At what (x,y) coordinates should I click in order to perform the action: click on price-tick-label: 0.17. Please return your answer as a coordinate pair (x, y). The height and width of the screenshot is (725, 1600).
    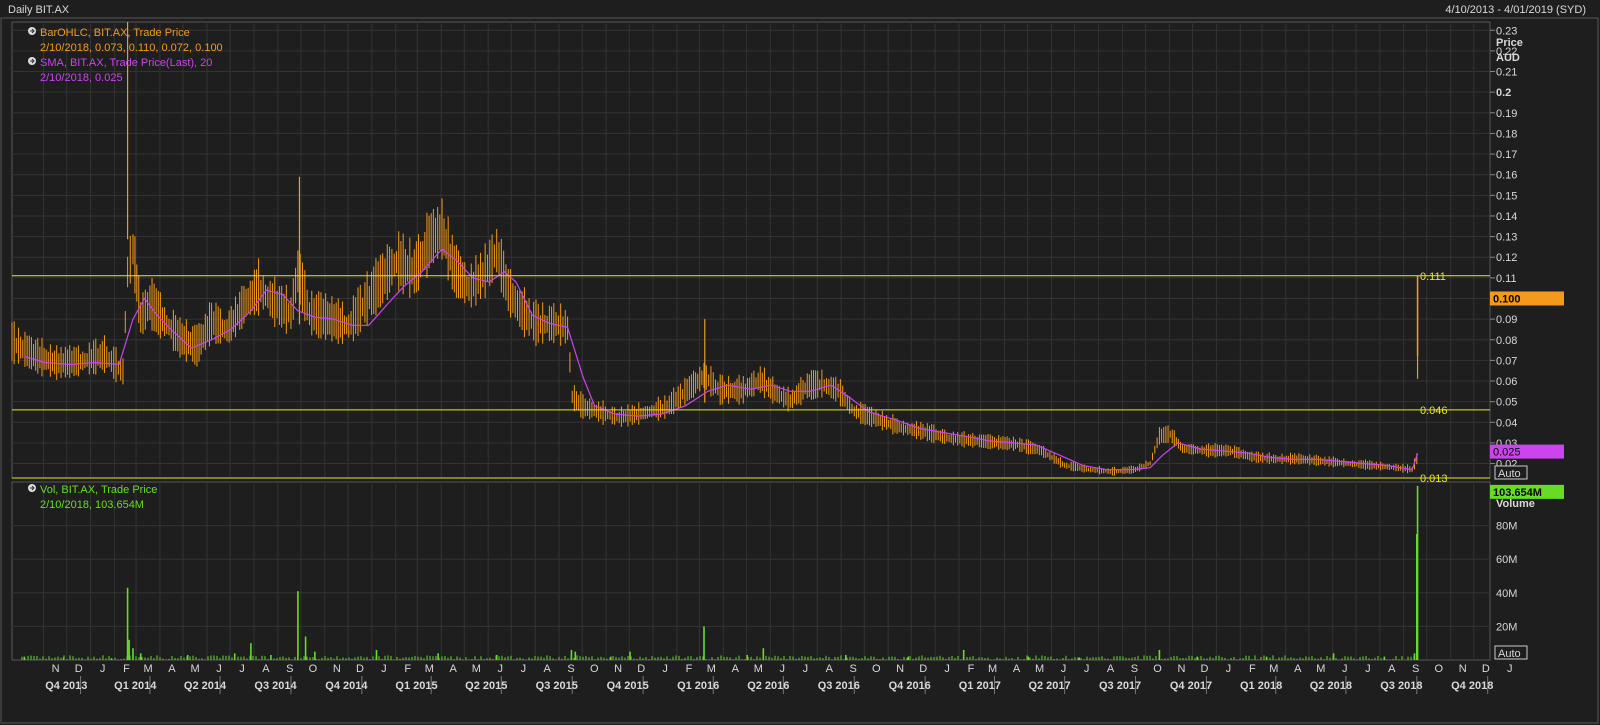
    Looking at the image, I should click on (1506, 155).